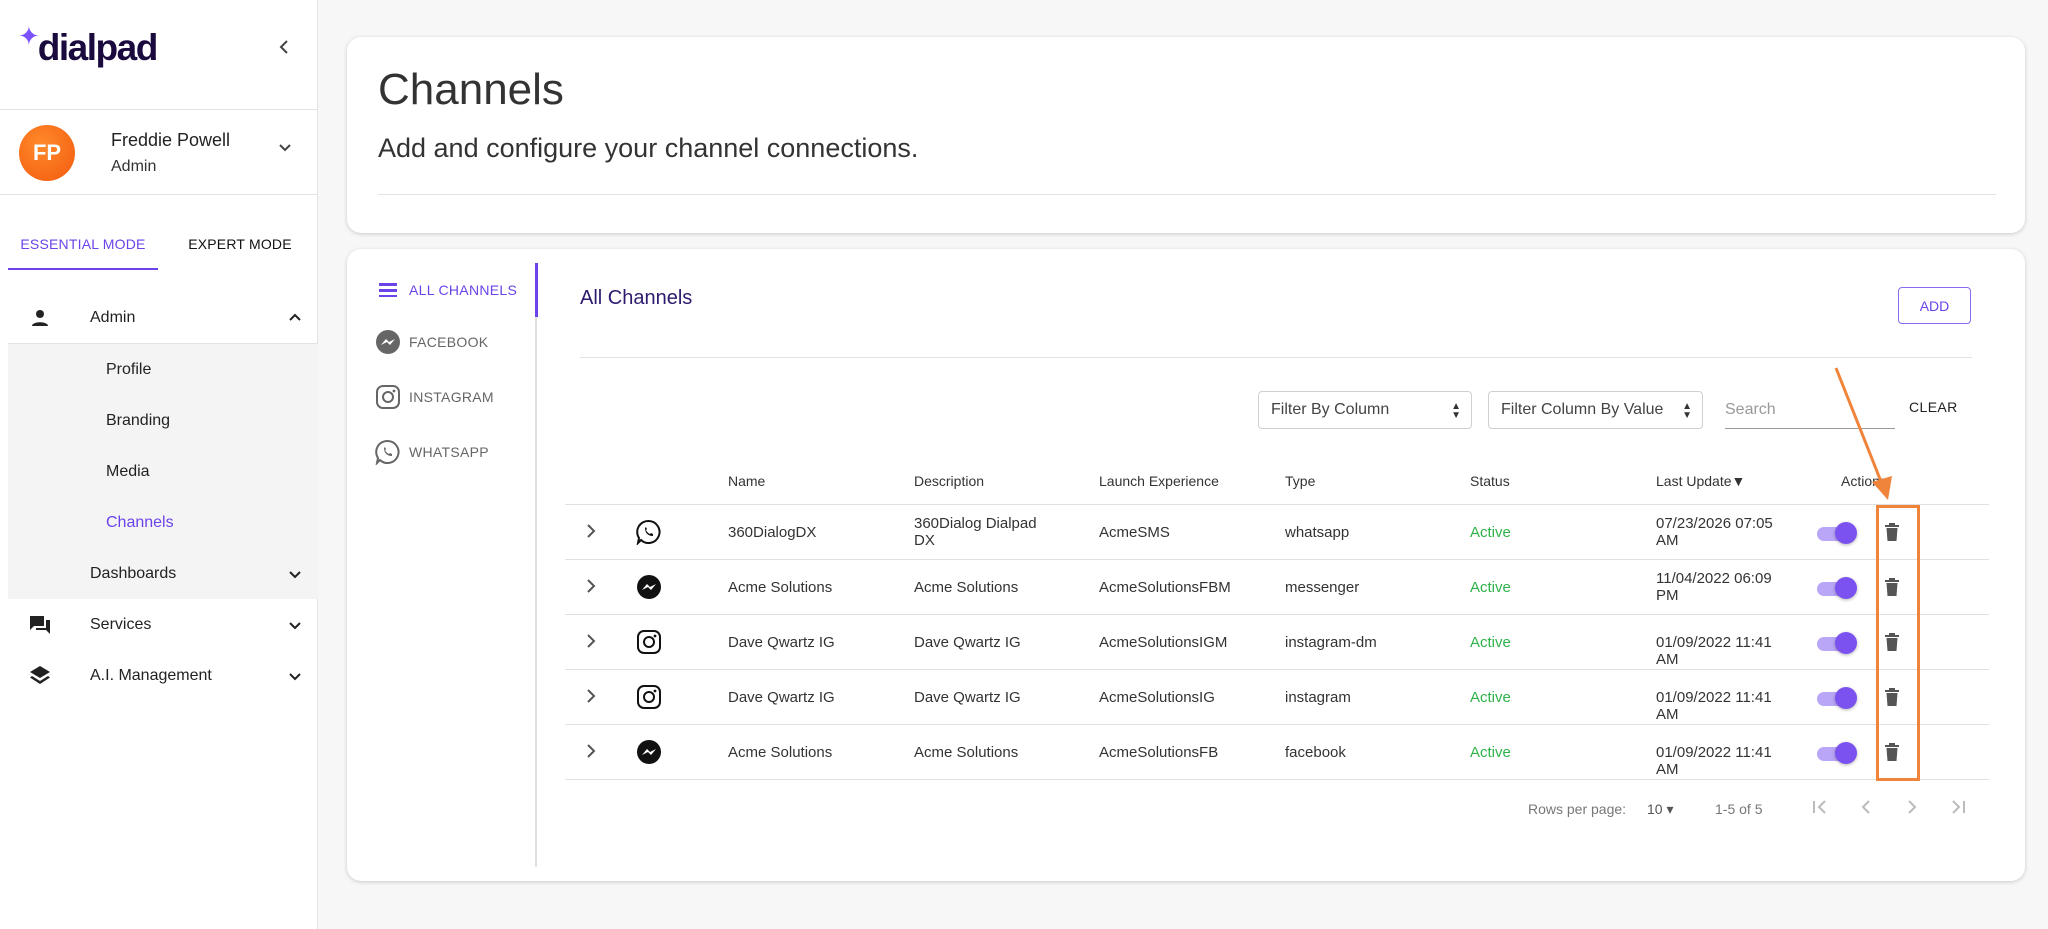 The height and width of the screenshot is (929, 2048). What do you see at coordinates (1660, 811) in the screenshot?
I see `rows-per-page-select: 10 ▾` at bounding box center [1660, 811].